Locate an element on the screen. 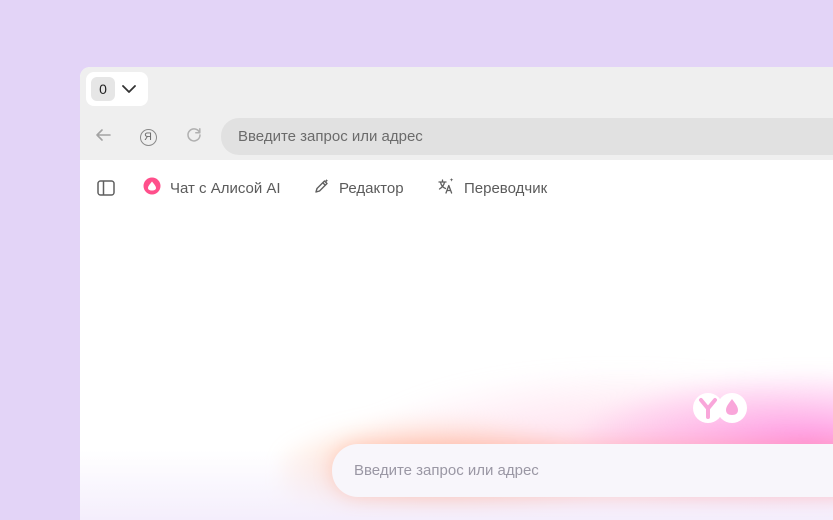  bookmark-alice-chat: Чат с Алисой AI is located at coordinates (212, 188).